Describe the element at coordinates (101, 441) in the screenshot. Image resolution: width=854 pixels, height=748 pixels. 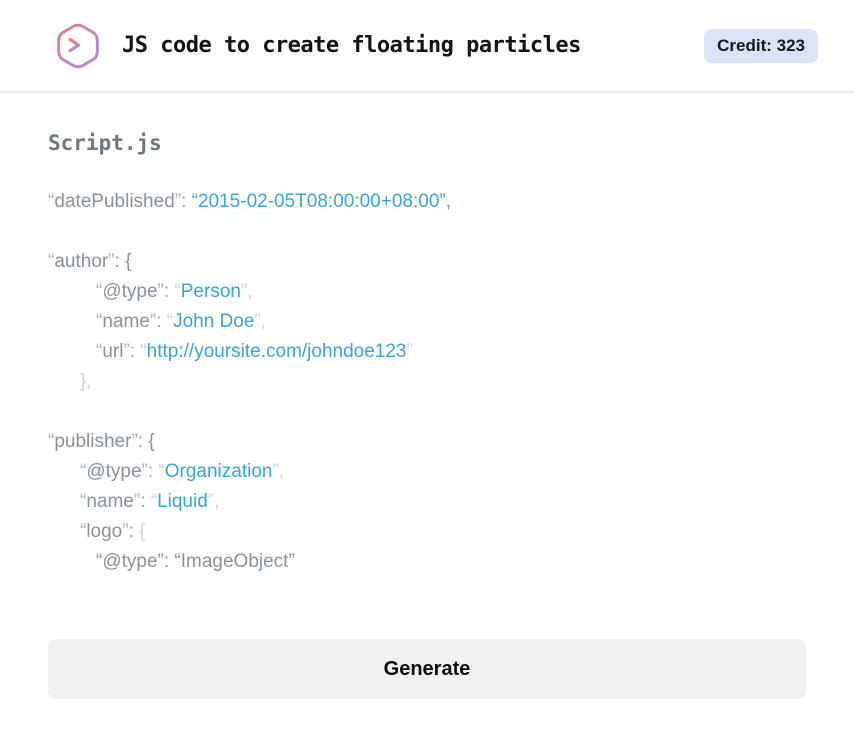
I see `code-line: “publisher”: {` at that location.